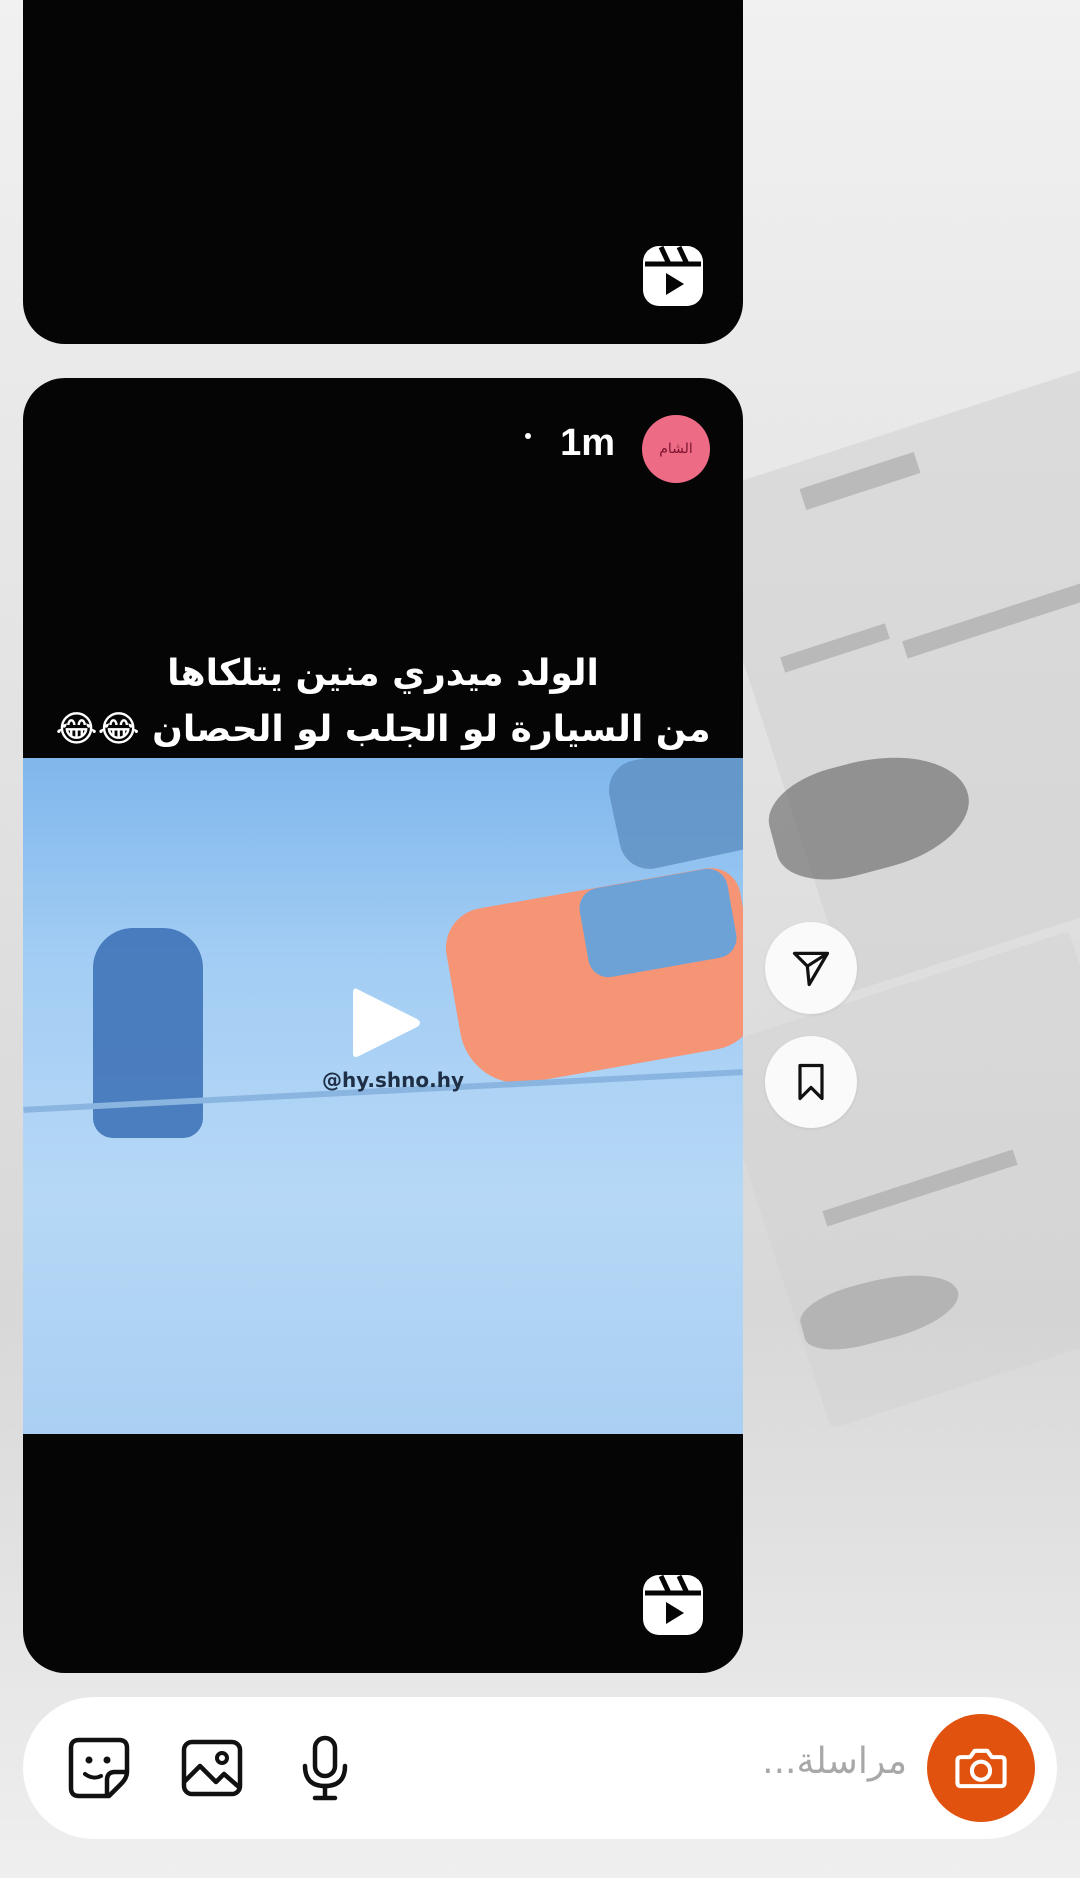 The width and height of the screenshot is (1080, 1878). I want to click on camera-icon, so click(981, 1768).